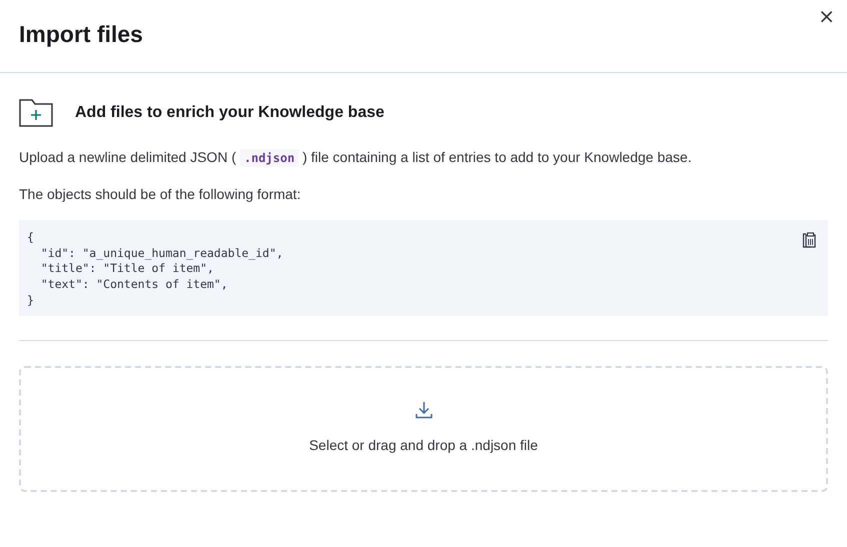 This screenshot has height=547, width=847. I want to click on close-button: ×, so click(826, 16).